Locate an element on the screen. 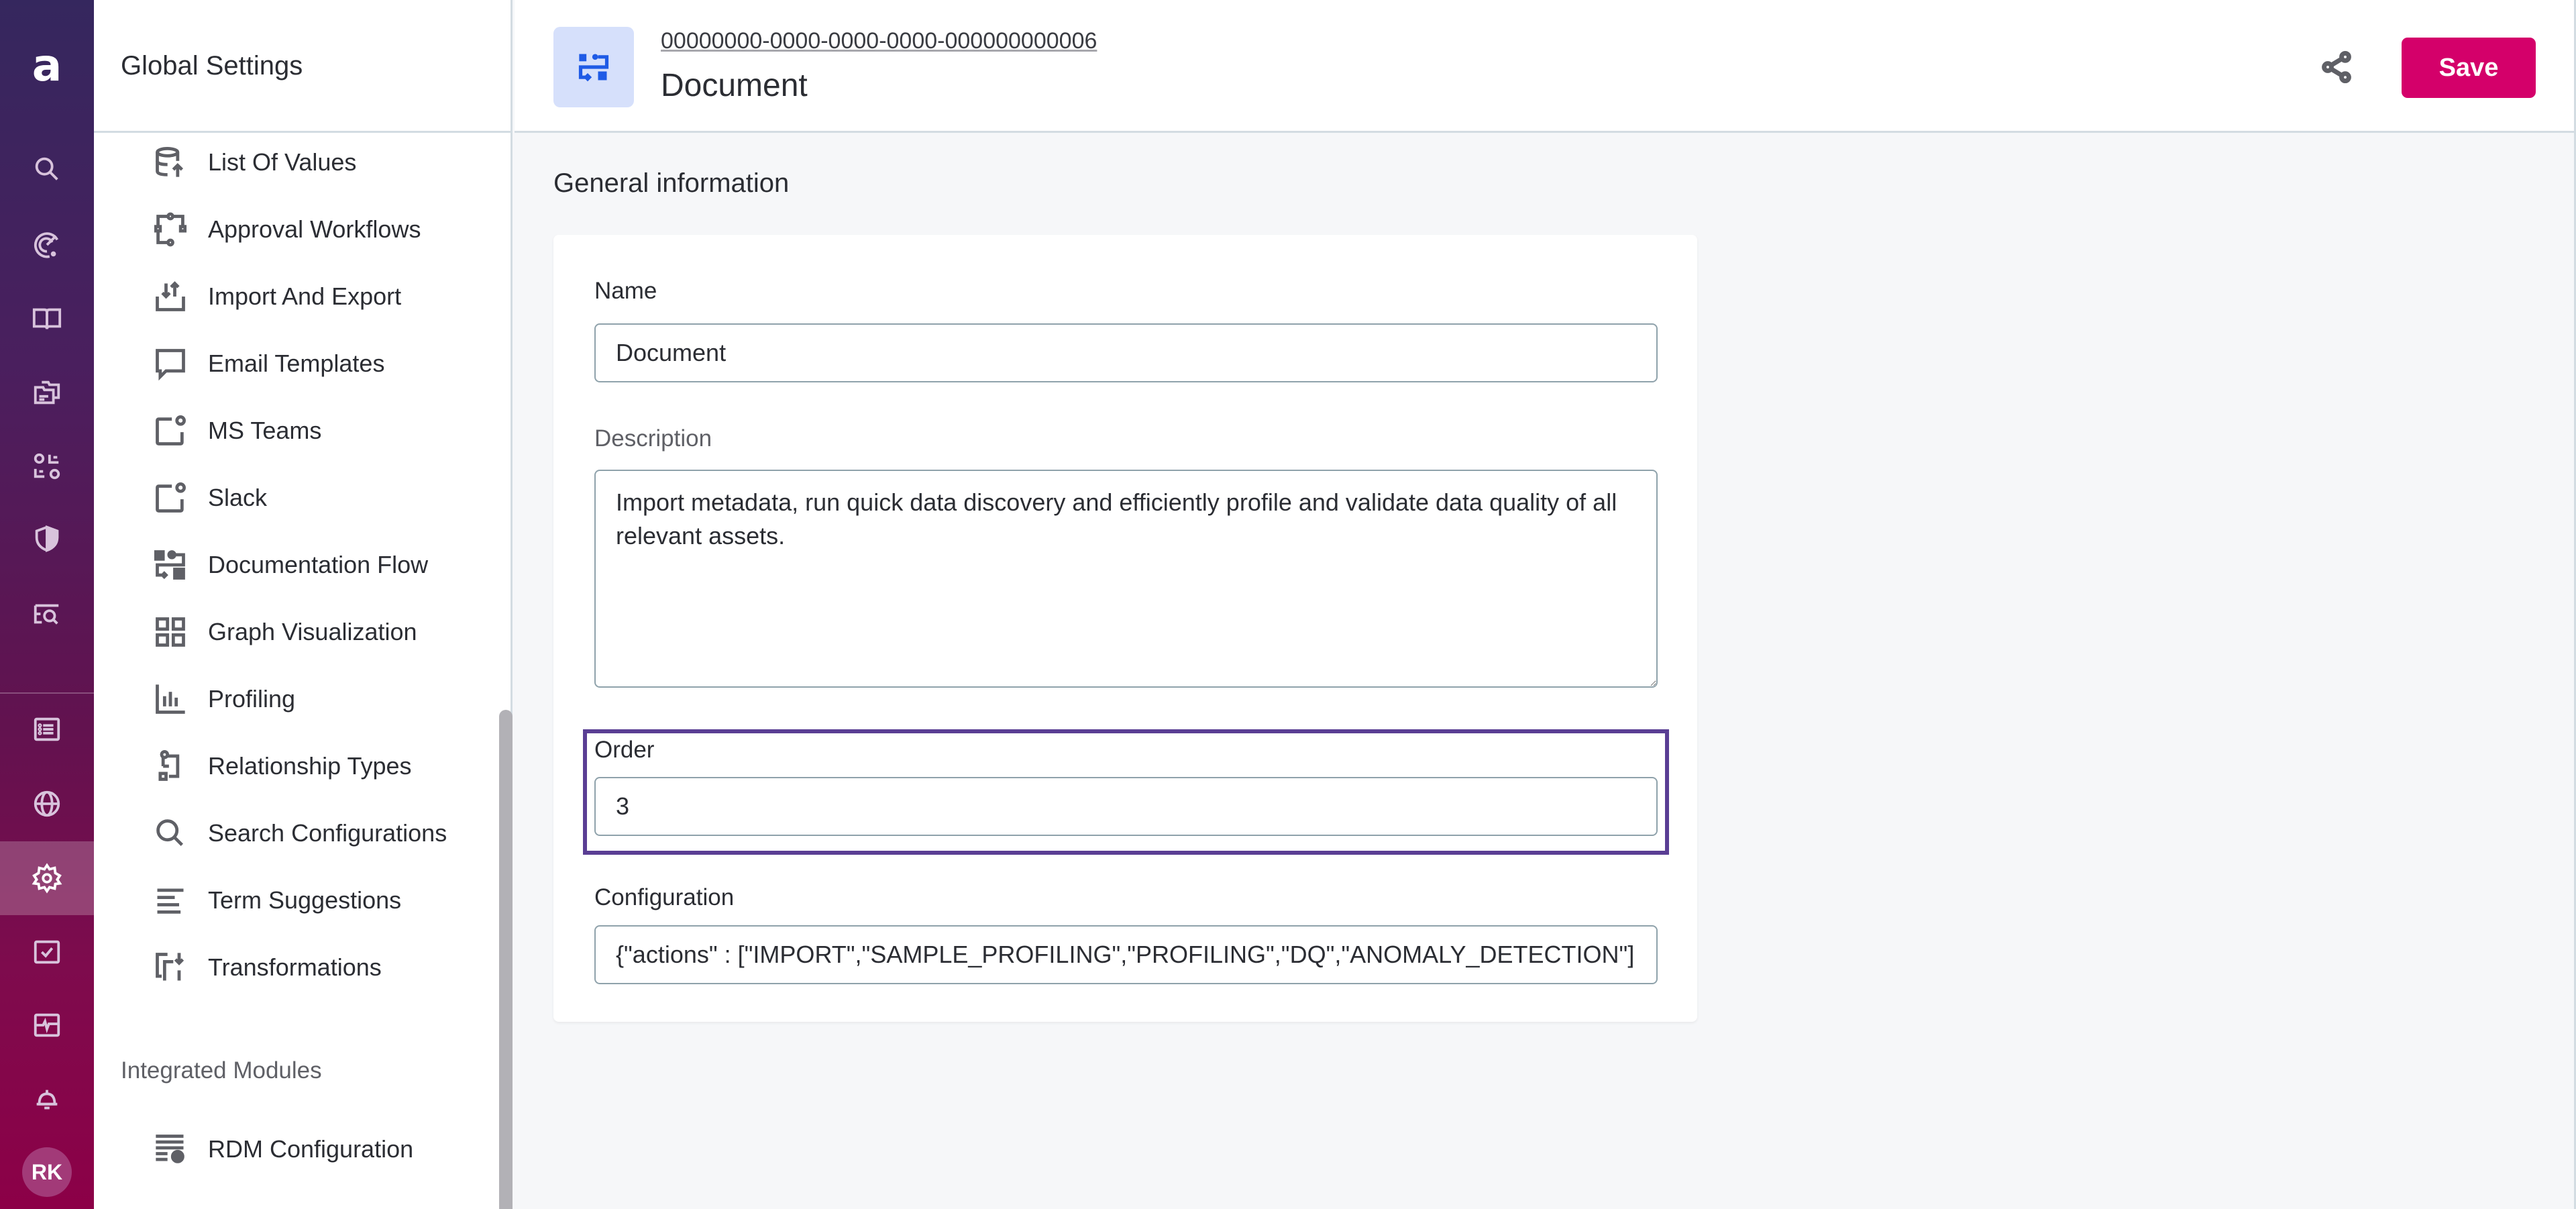 Image resolution: width=2576 pixels, height=1209 pixels. gear-icon is located at coordinates (47, 878).